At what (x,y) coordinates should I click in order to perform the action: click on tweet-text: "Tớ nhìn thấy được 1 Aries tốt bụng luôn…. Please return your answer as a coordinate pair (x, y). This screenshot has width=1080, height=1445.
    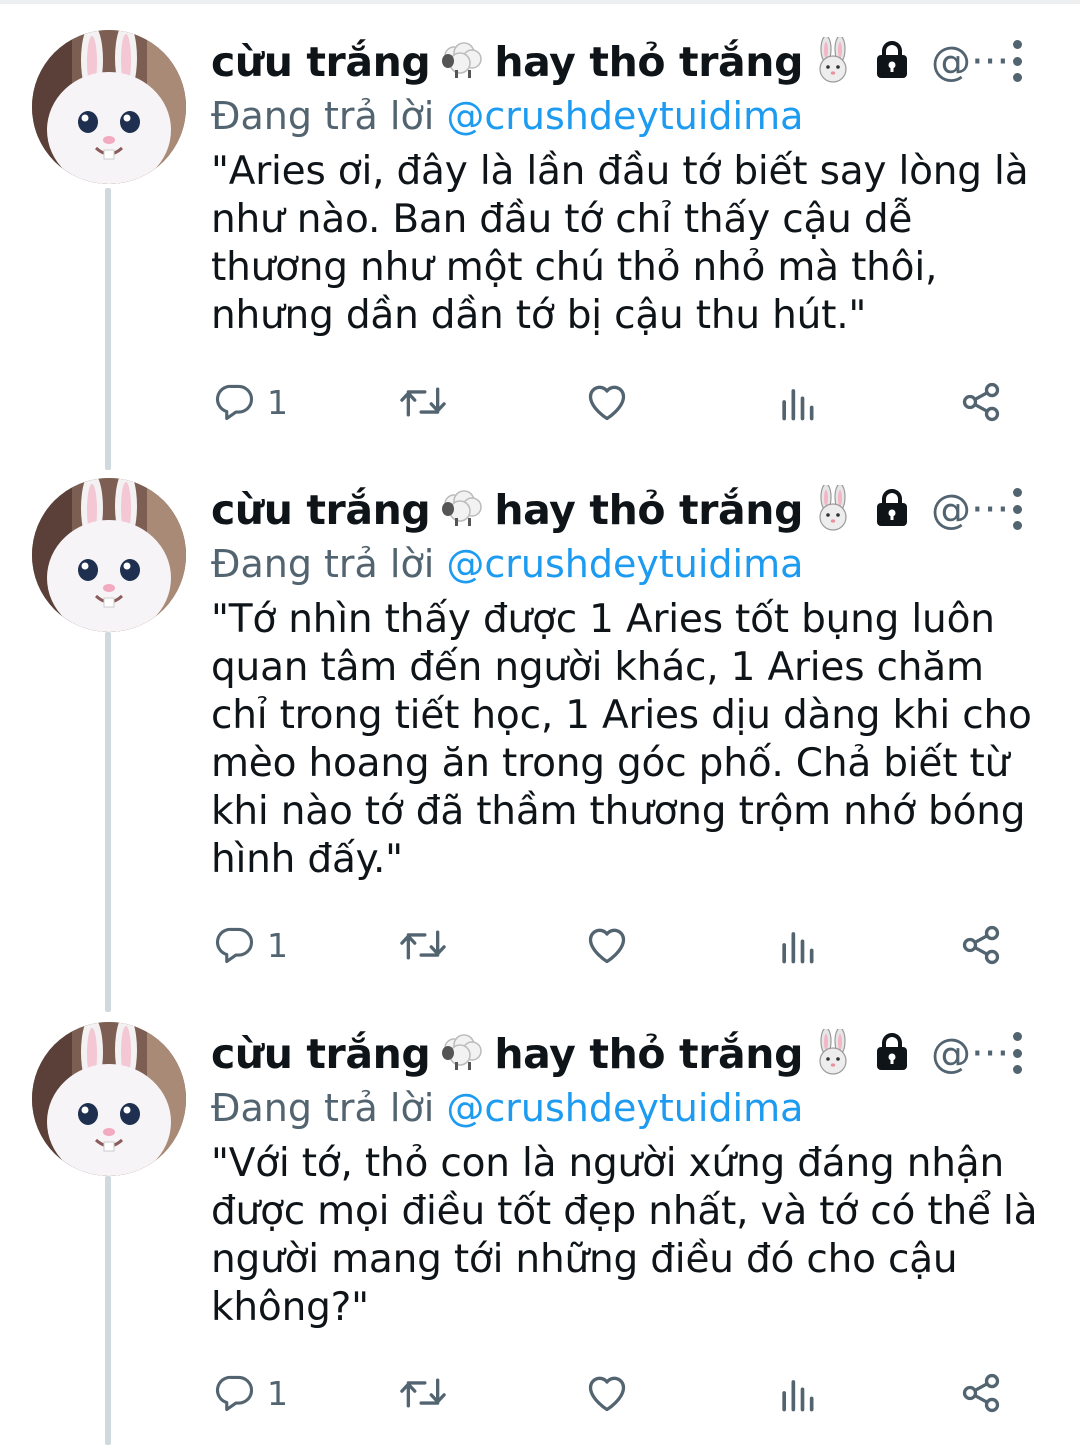
    Looking at the image, I should click on (621, 739).